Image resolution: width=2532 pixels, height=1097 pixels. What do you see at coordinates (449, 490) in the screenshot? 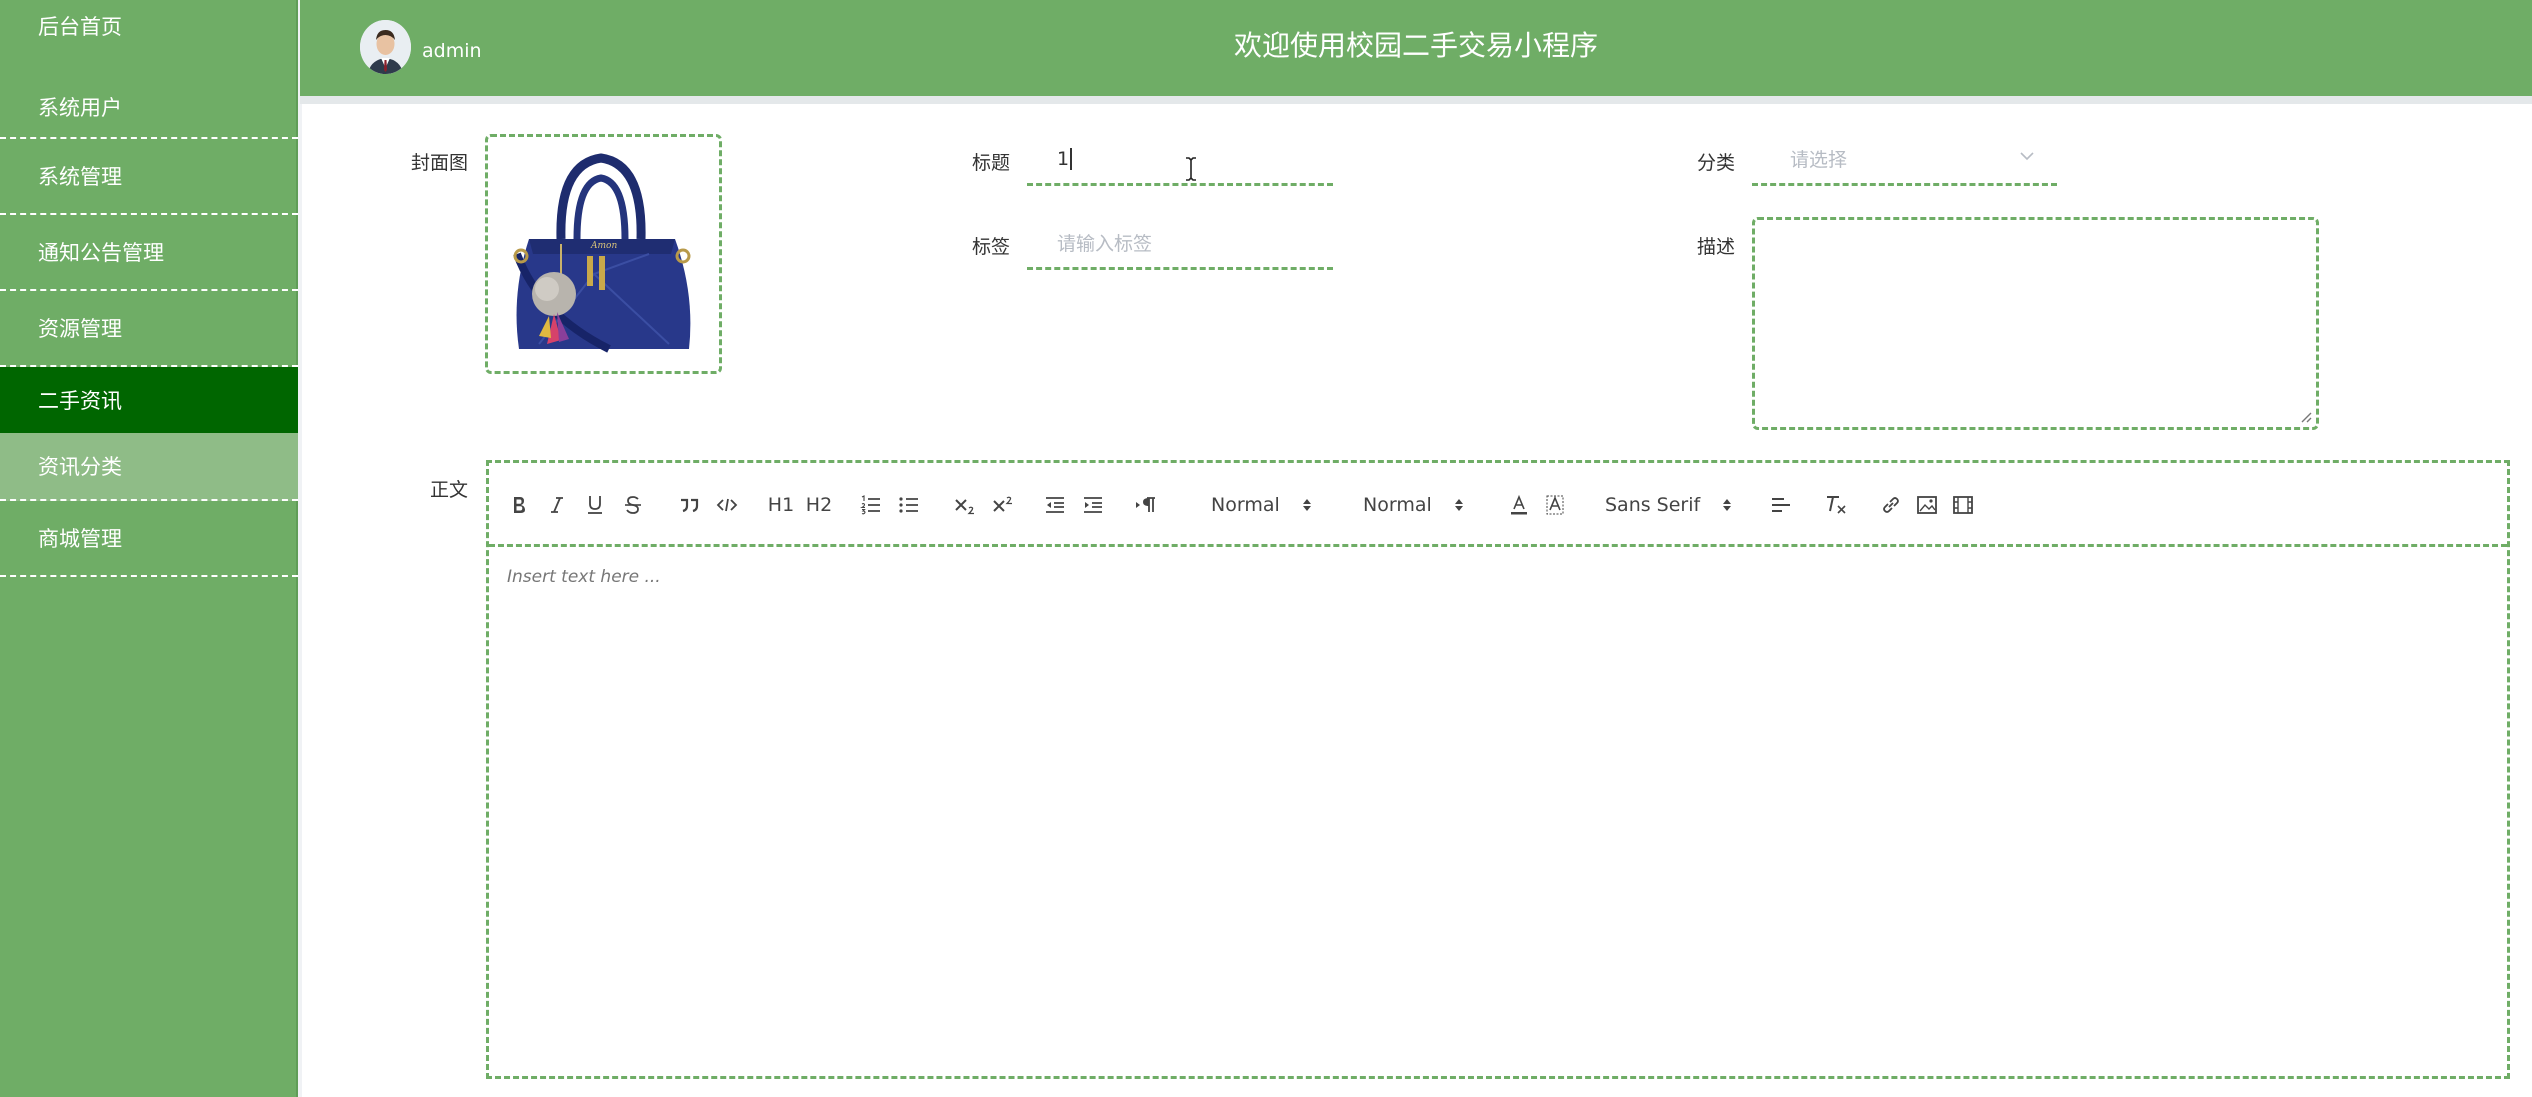
I see `content-label: 正文` at bounding box center [449, 490].